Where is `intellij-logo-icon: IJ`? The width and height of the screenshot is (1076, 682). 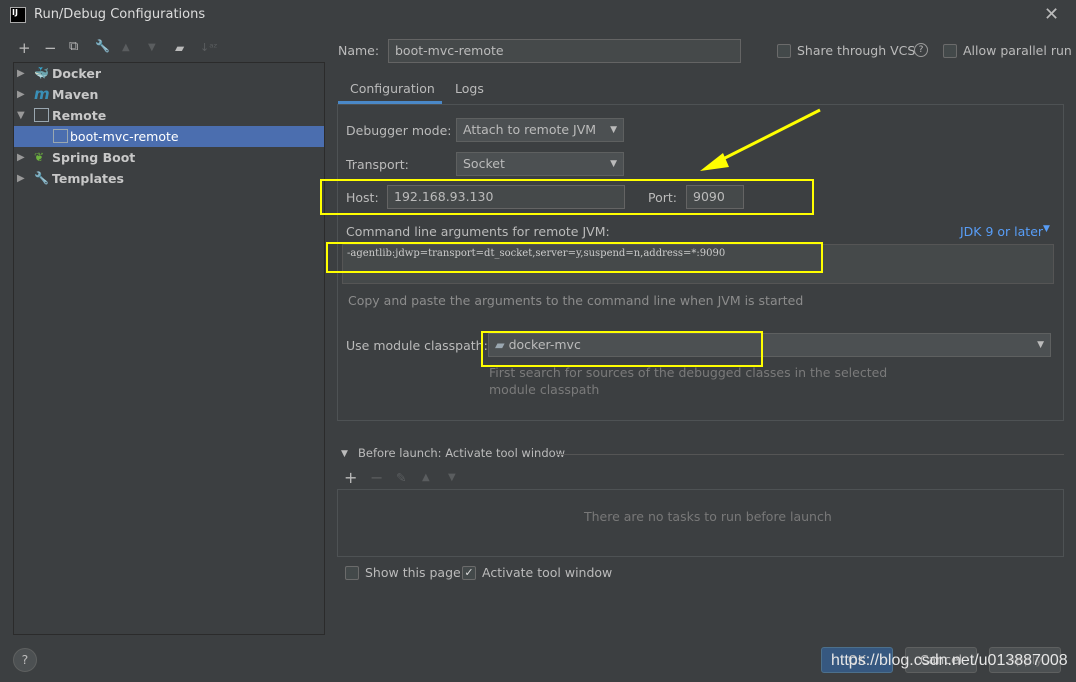
intellij-logo-icon: IJ is located at coordinates (18, 15).